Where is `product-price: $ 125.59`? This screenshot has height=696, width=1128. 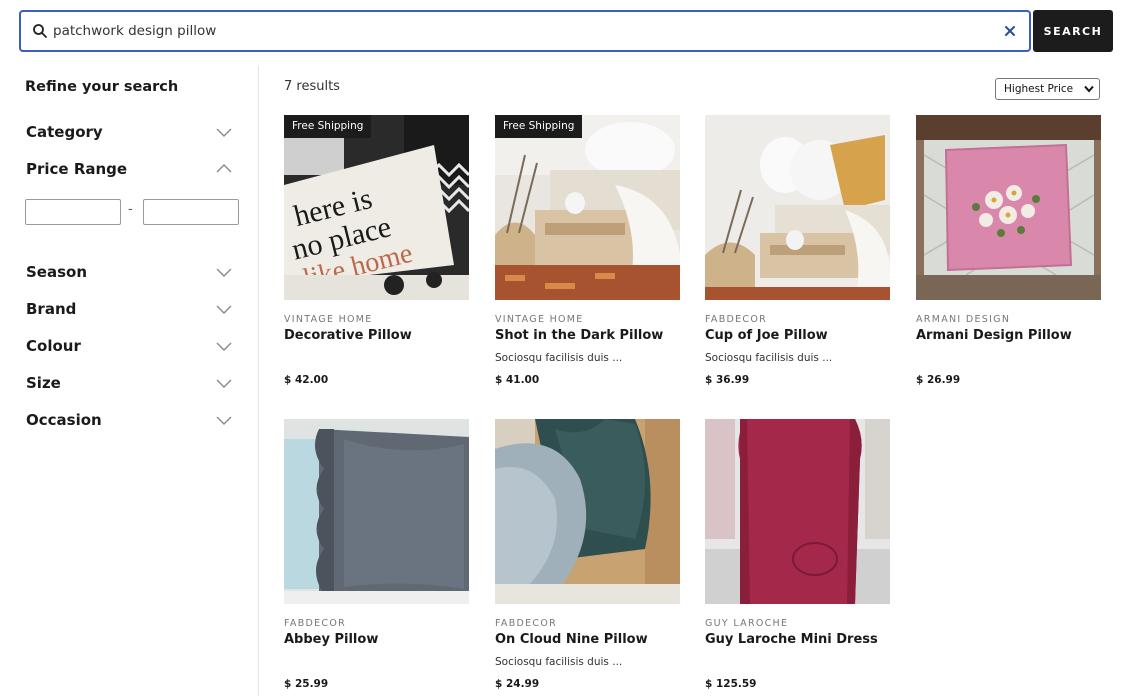
product-price: $ 125.59 is located at coordinates (731, 684).